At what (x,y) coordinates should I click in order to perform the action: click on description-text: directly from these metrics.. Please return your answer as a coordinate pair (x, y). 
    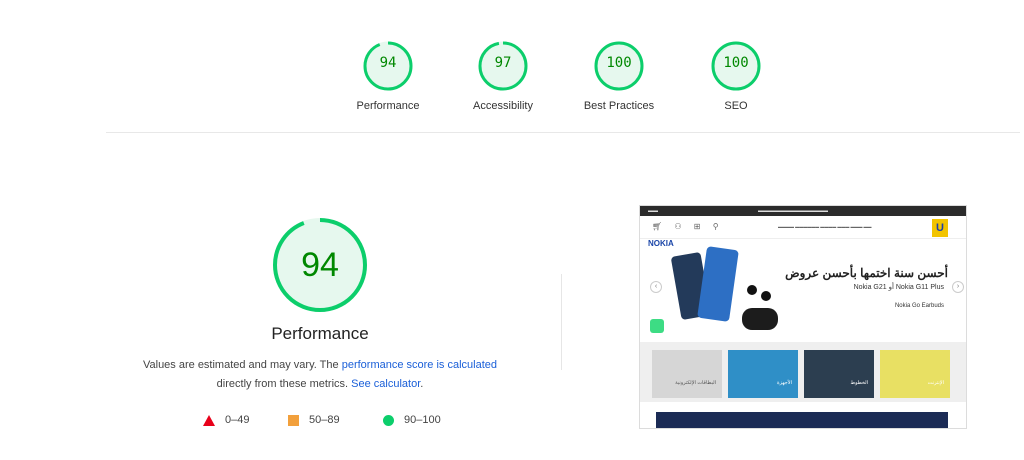
    Looking at the image, I should click on (284, 384).